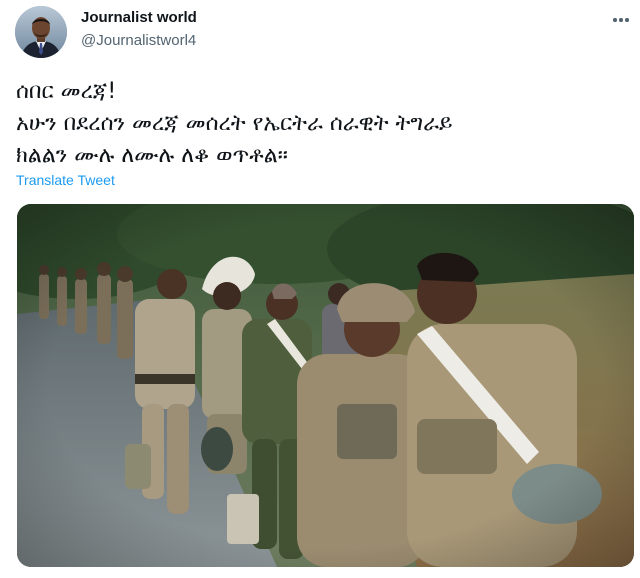 The image size is (640, 578). I want to click on author-display-name: Journalist world, so click(139, 17).